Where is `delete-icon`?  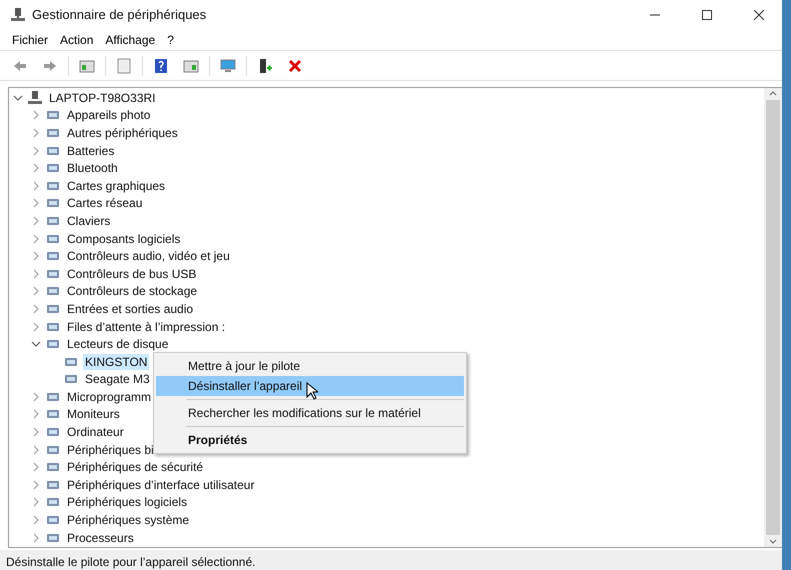 delete-icon is located at coordinates (295, 66).